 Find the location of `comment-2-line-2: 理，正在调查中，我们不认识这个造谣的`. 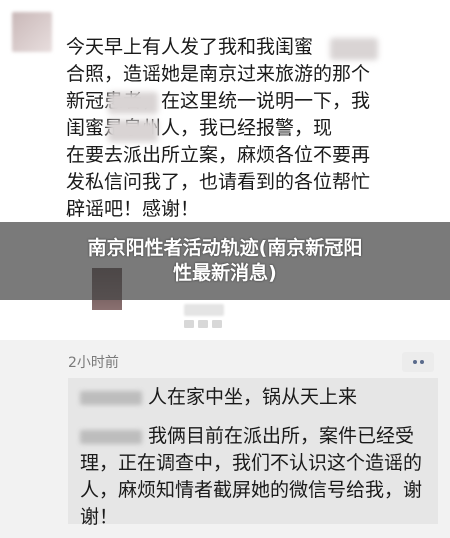

comment-2-line-2: 理，正在调查中，我们不认识这个造谣的 is located at coordinates (251, 463).